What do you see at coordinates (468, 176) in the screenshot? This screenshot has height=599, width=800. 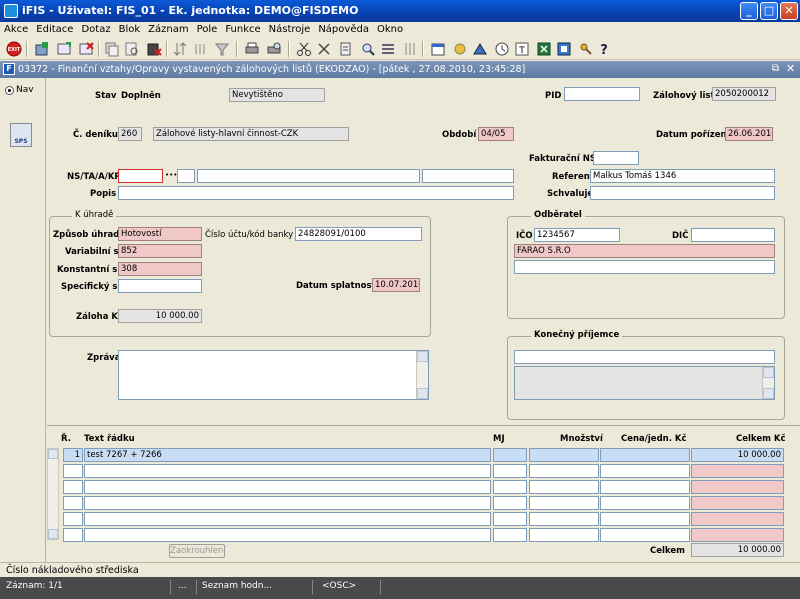 I see `kp-field` at bounding box center [468, 176].